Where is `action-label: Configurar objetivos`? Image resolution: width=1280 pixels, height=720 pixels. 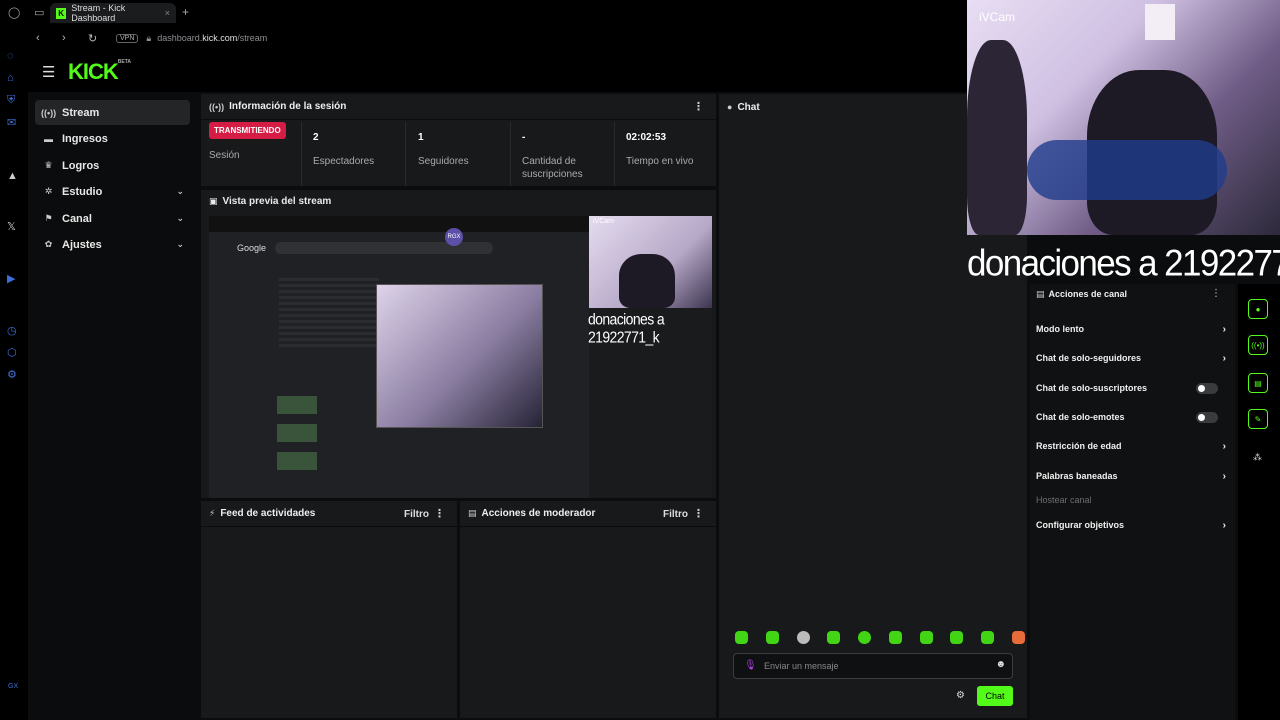 action-label: Configurar objetivos is located at coordinates (1080, 525).